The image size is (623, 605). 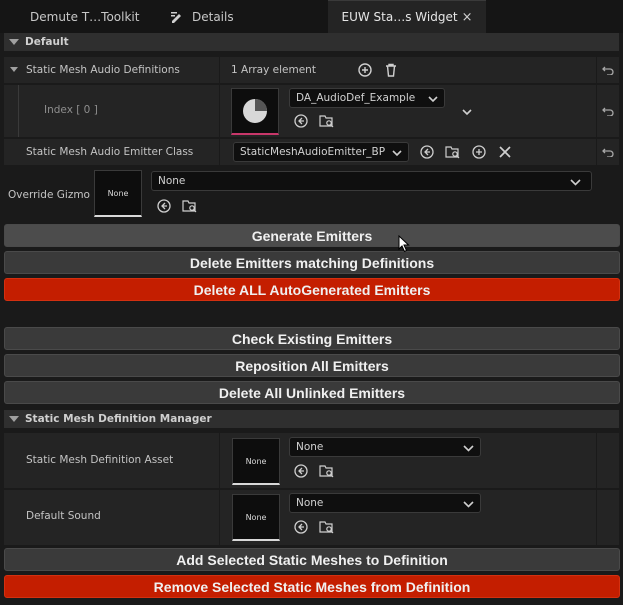 I want to click on delete-unlinked-emitters-button: Delete All Unlinked Emitters, so click(x=312, y=392).